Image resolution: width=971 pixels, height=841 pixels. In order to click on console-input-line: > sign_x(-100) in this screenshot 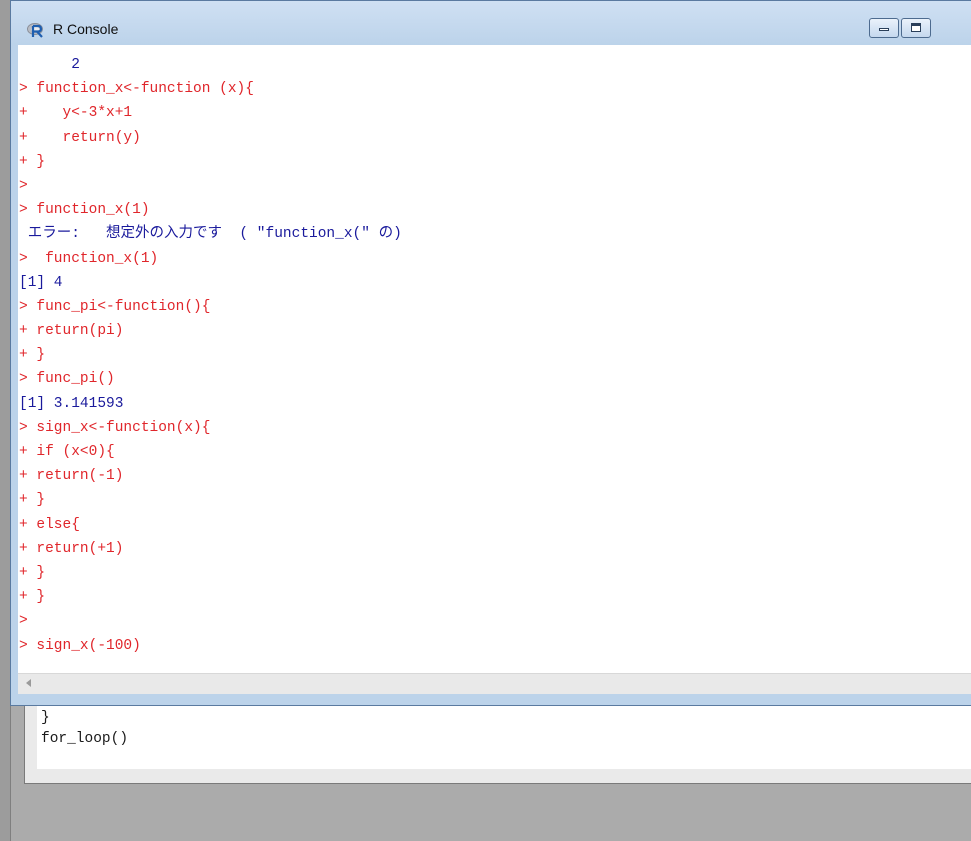, I will do `click(80, 645)`.